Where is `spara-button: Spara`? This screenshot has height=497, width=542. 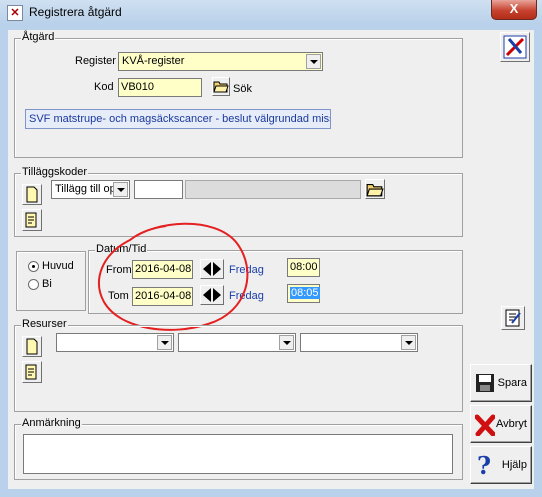 spara-button: Spara is located at coordinates (501, 383).